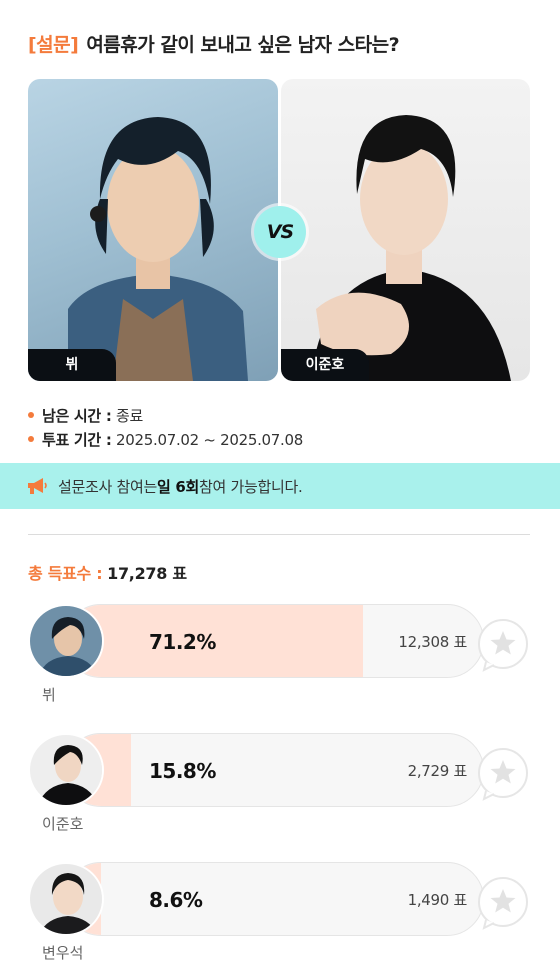 The image size is (560, 973). Describe the element at coordinates (107, 486) in the screenshot. I see `notice-prefix: 설문조사 참여는` at that location.